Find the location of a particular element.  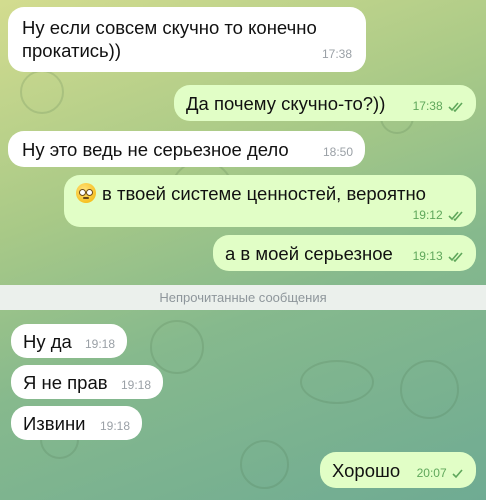

message-text: Я не прав is located at coordinates (65, 382).